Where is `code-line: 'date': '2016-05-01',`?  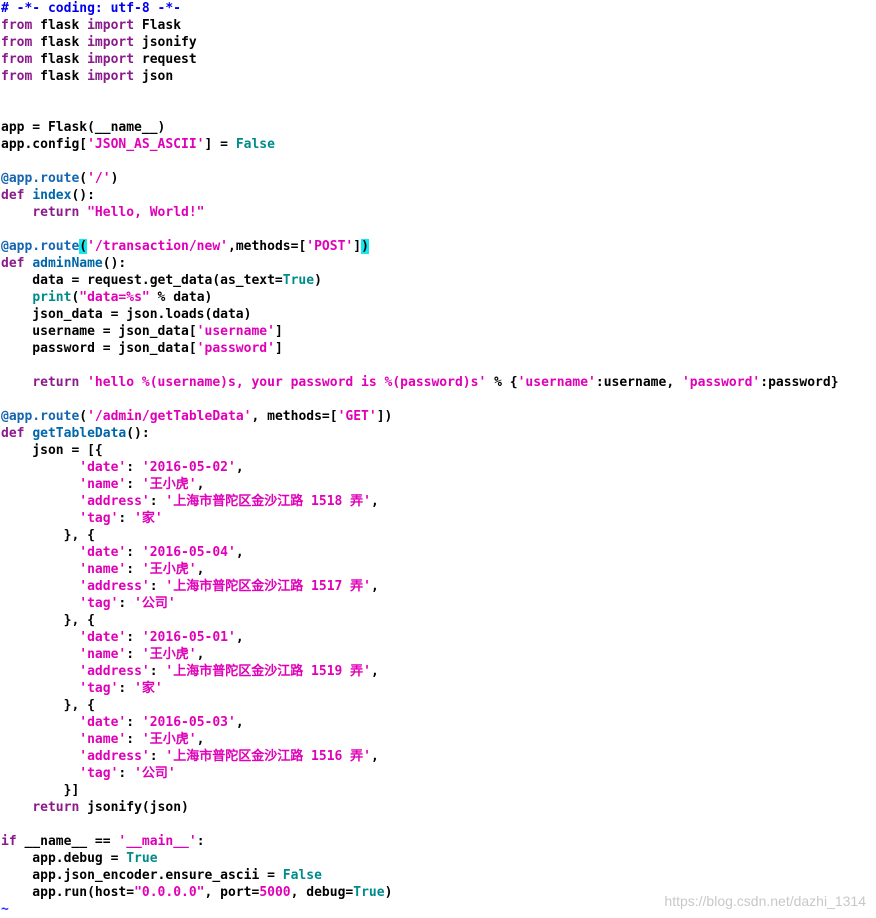 code-line: 'date': '2016-05-01', is located at coordinates (438, 637).